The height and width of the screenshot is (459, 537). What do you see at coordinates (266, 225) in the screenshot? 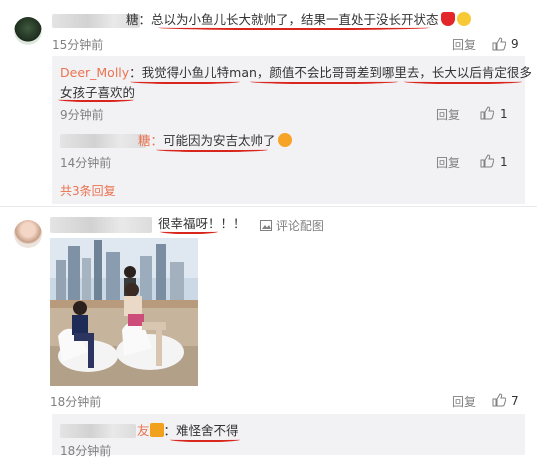
I see `image-icon` at bounding box center [266, 225].